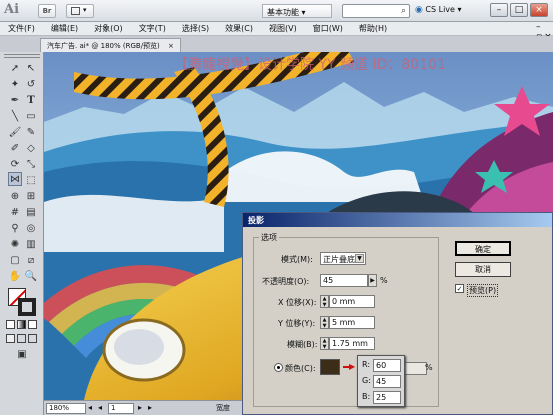  I want to click on opacity-input: 45, so click(344, 280).